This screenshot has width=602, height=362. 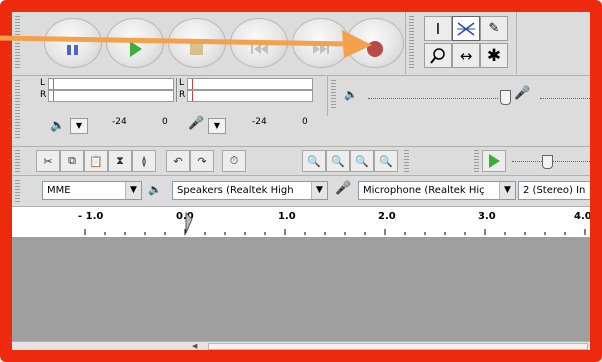 What do you see at coordinates (235, 190) in the screenshot?
I see `output-device-value: Speakers (Realtek High` at bounding box center [235, 190].